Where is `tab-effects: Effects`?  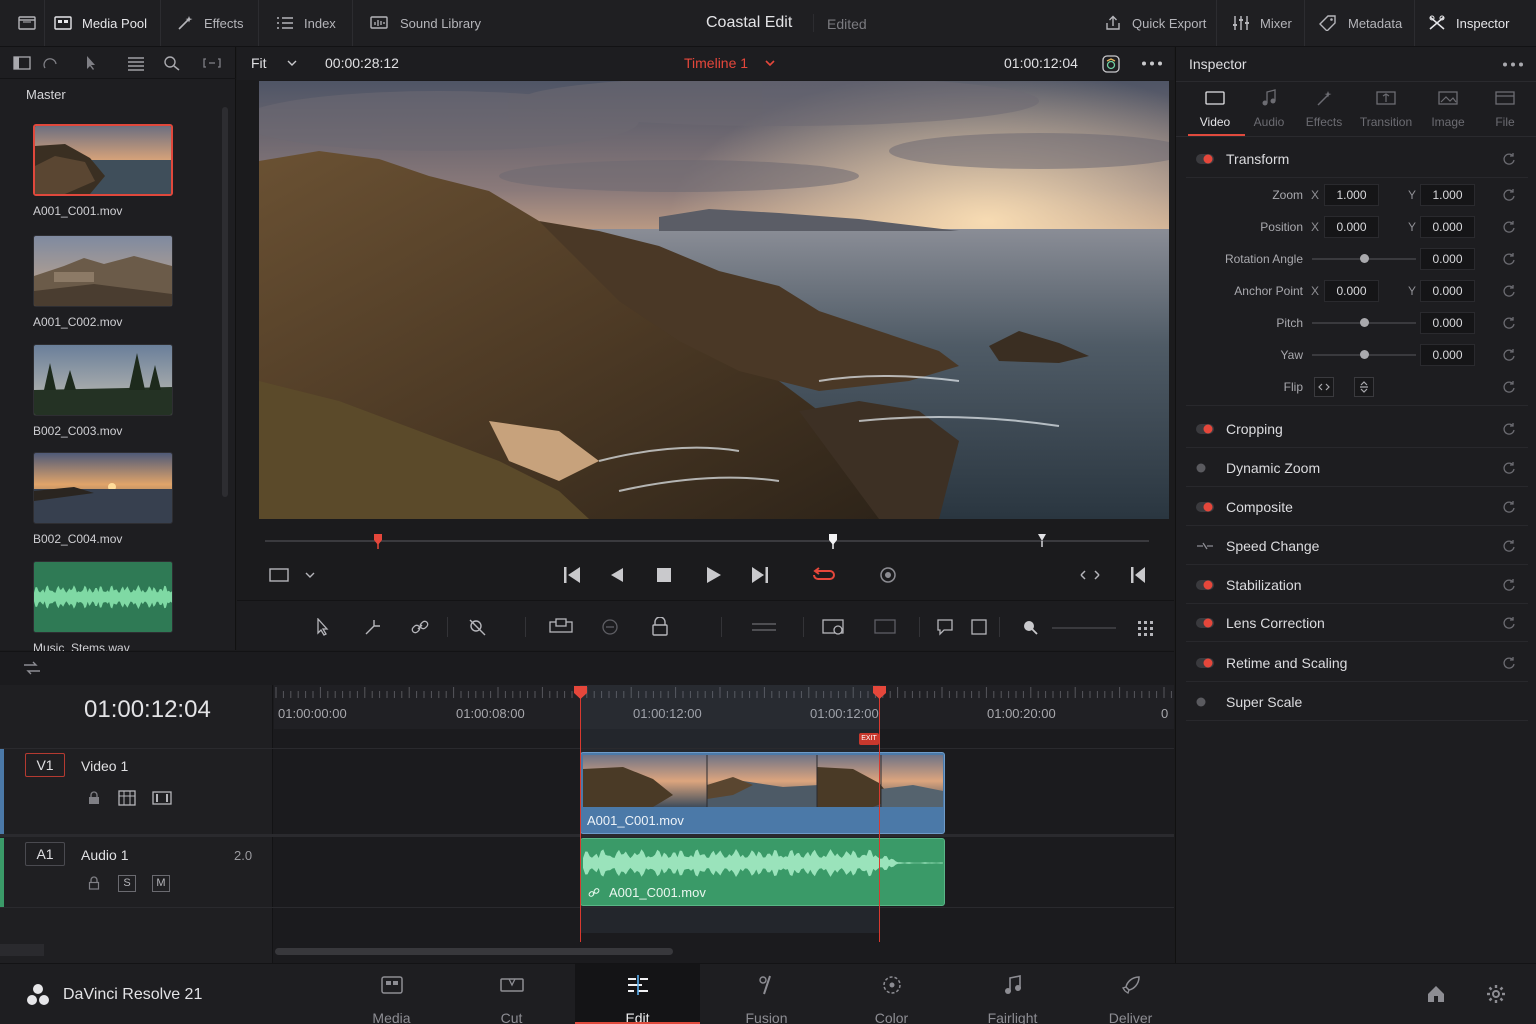
tab-effects: Effects is located at coordinates (1324, 108).